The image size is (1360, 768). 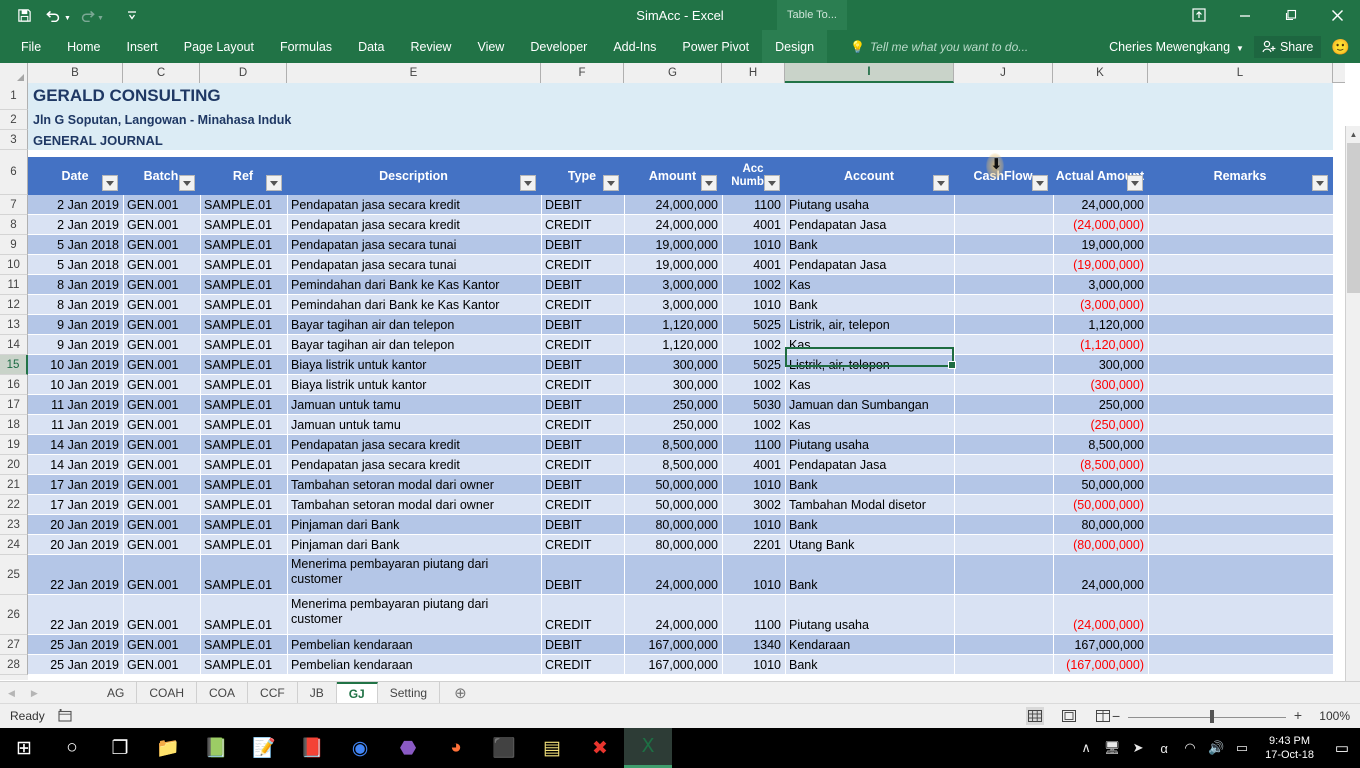 What do you see at coordinates (14, 425) in the screenshot?
I see `row-header-18: 18` at bounding box center [14, 425].